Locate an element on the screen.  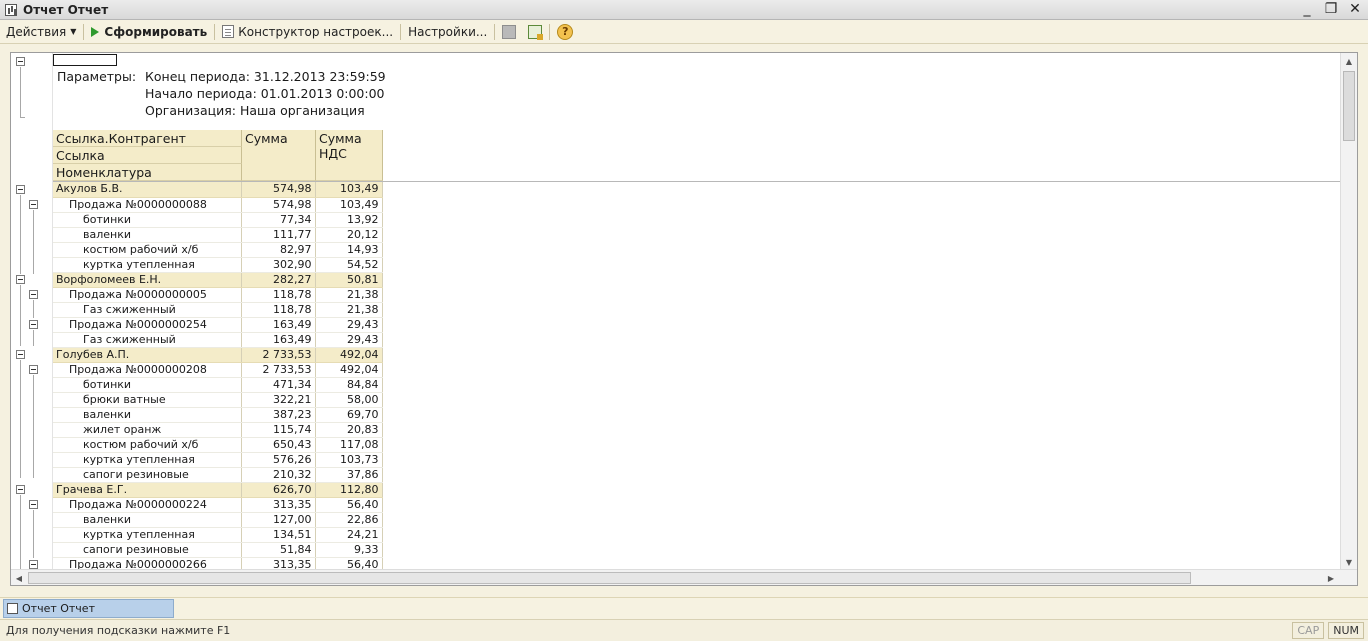
row-sum-cell: 576,26 is located at coordinates (278, 460).